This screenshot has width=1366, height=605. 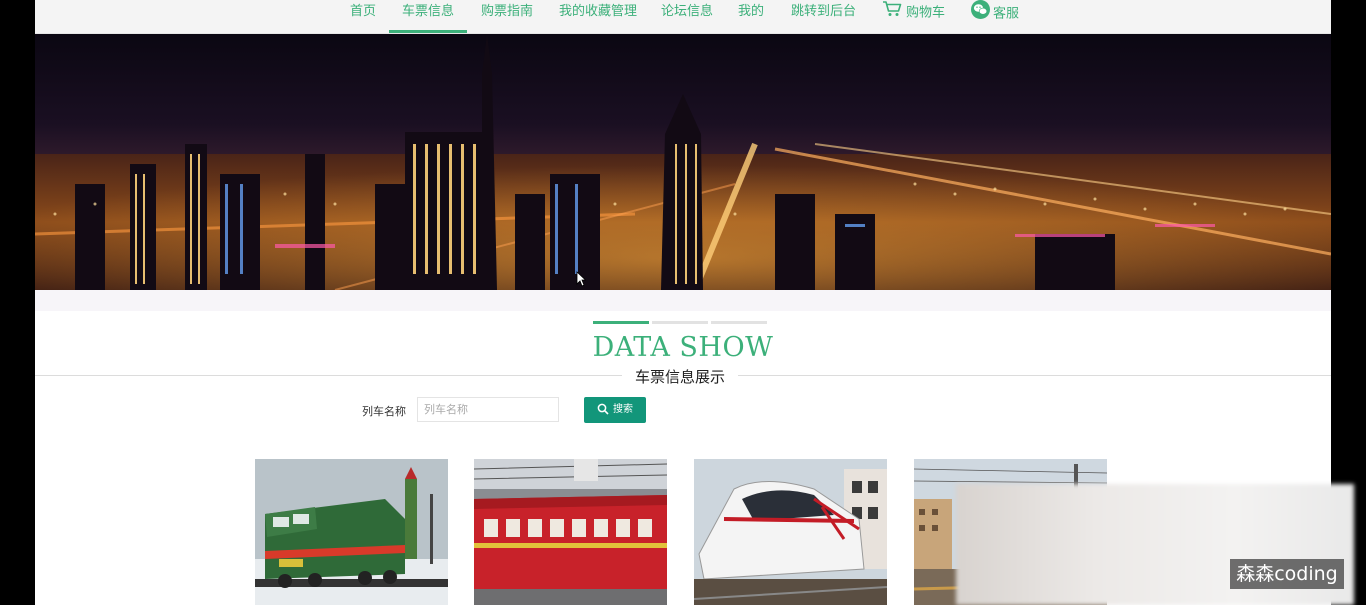 What do you see at coordinates (680, 376) in the screenshot?
I see `section-subtitle: 车票信息展示` at bounding box center [680, 376].